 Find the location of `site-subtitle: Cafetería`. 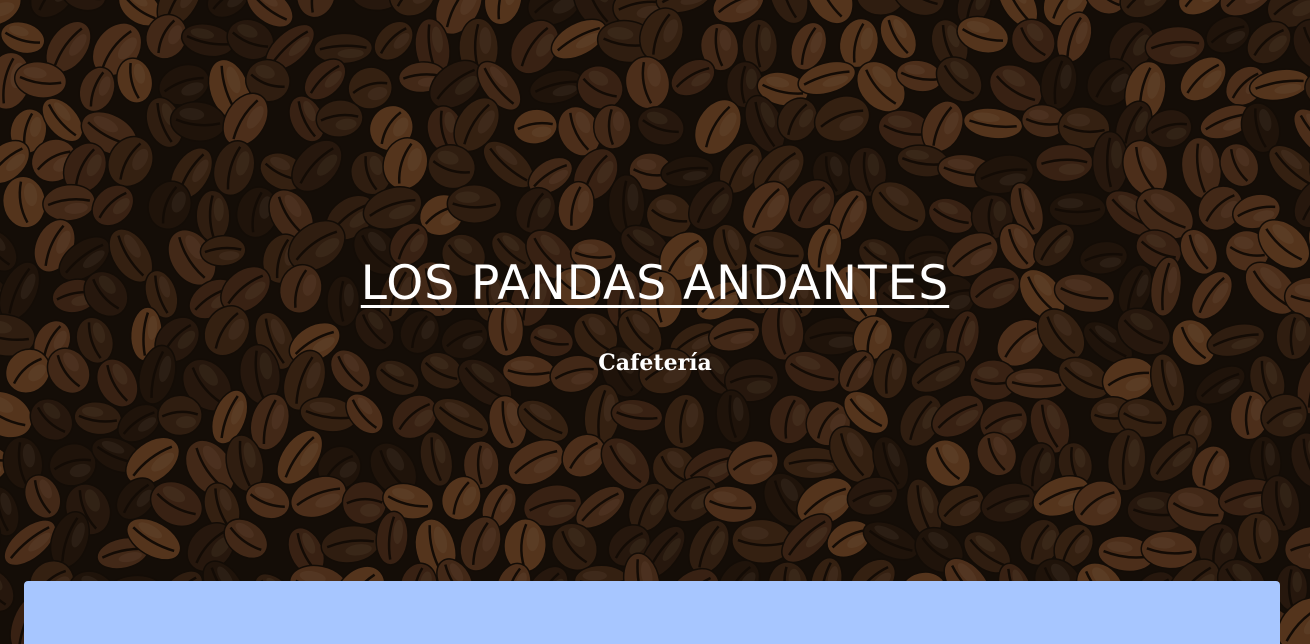

site-subtitle: Cafetería is located at coordinates (655, 363).